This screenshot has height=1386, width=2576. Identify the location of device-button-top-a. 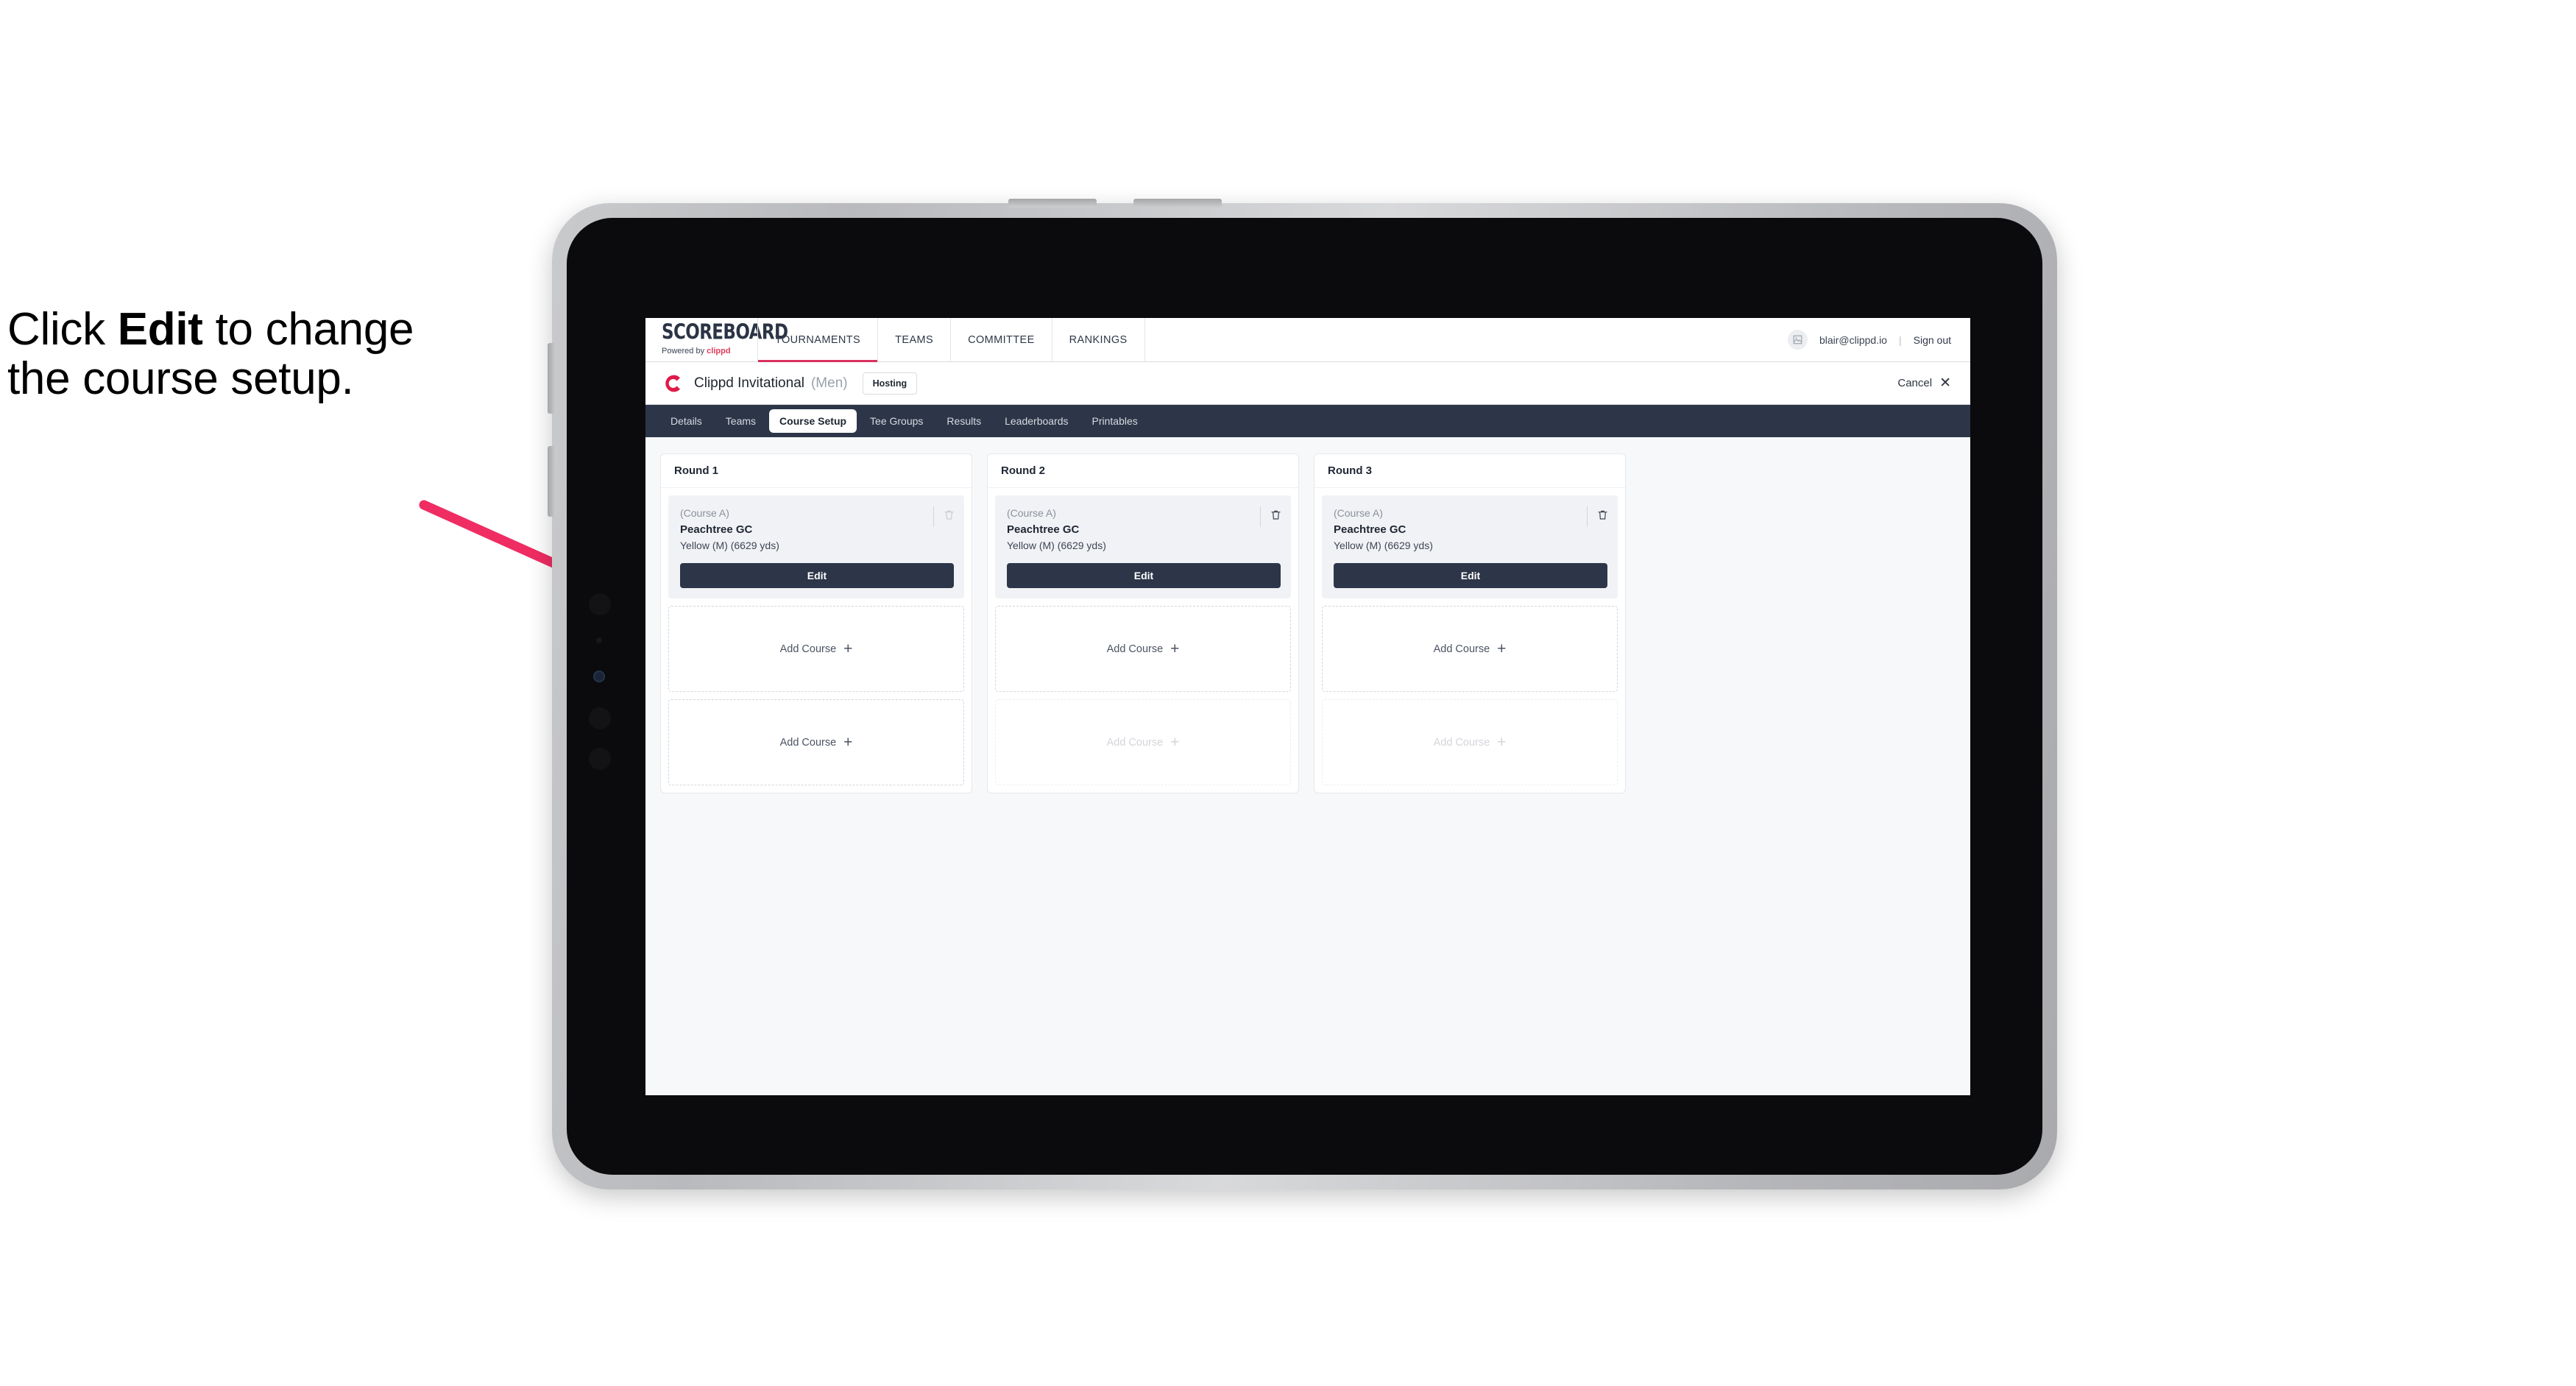
(1052, 204).